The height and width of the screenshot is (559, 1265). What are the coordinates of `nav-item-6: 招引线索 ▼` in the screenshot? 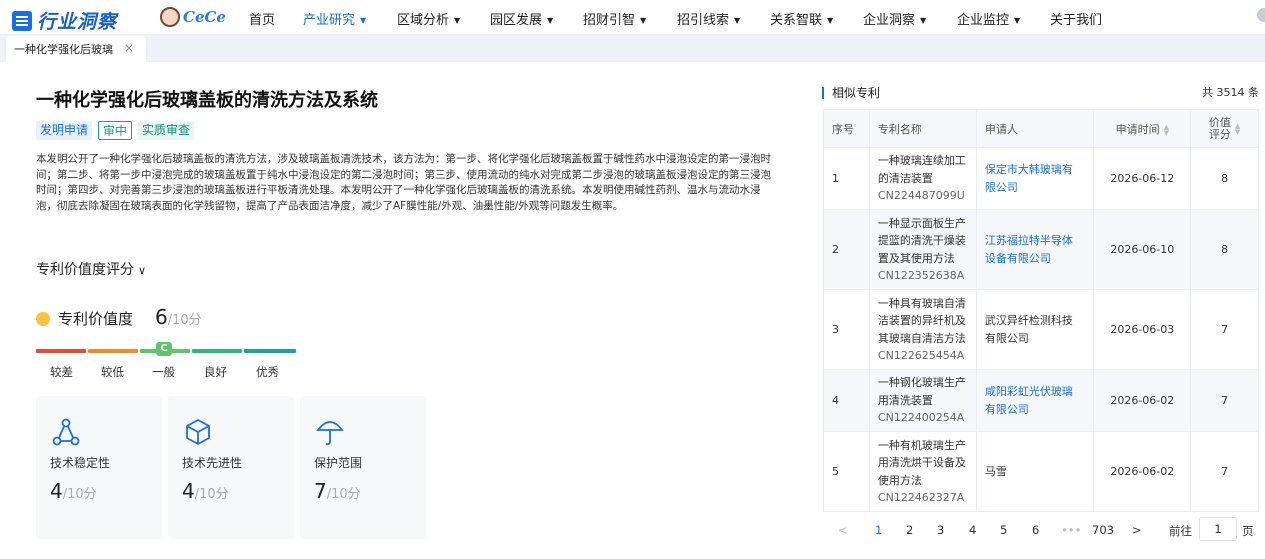 It's located at (708, 18).